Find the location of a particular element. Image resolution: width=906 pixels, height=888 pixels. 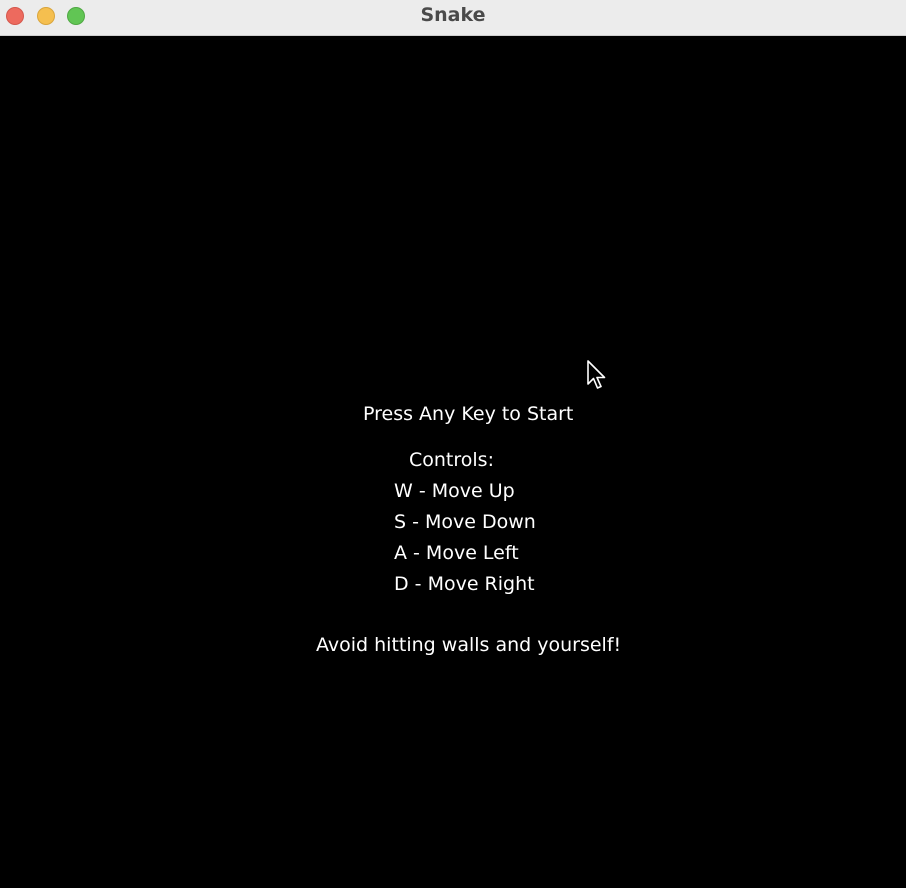

mouse-pointer-icon is located at coordinates (596, 374).